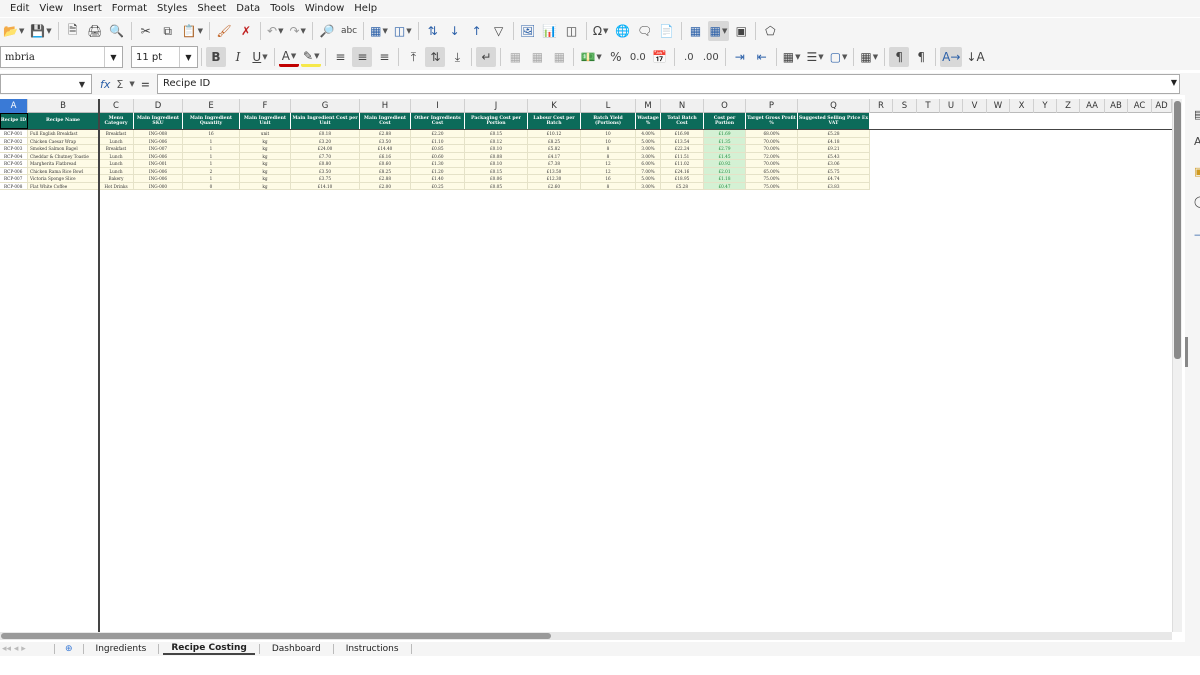  I want to click on table-cell: £0.15, so click(496, 171).